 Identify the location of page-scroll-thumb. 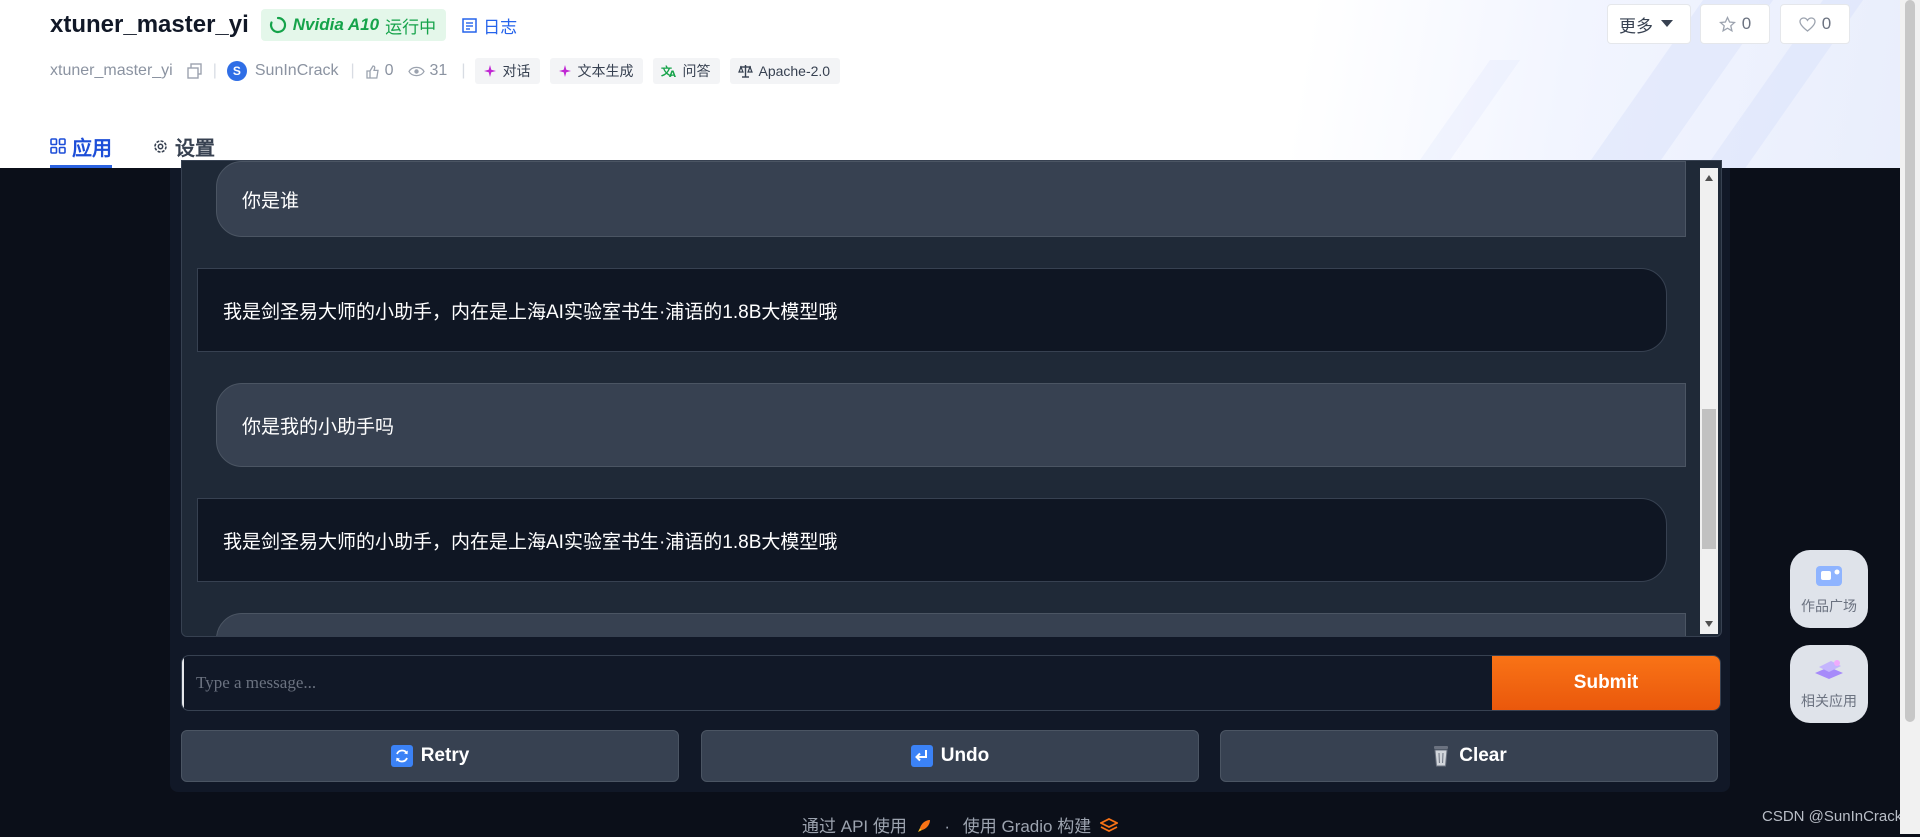
(1910, 361).